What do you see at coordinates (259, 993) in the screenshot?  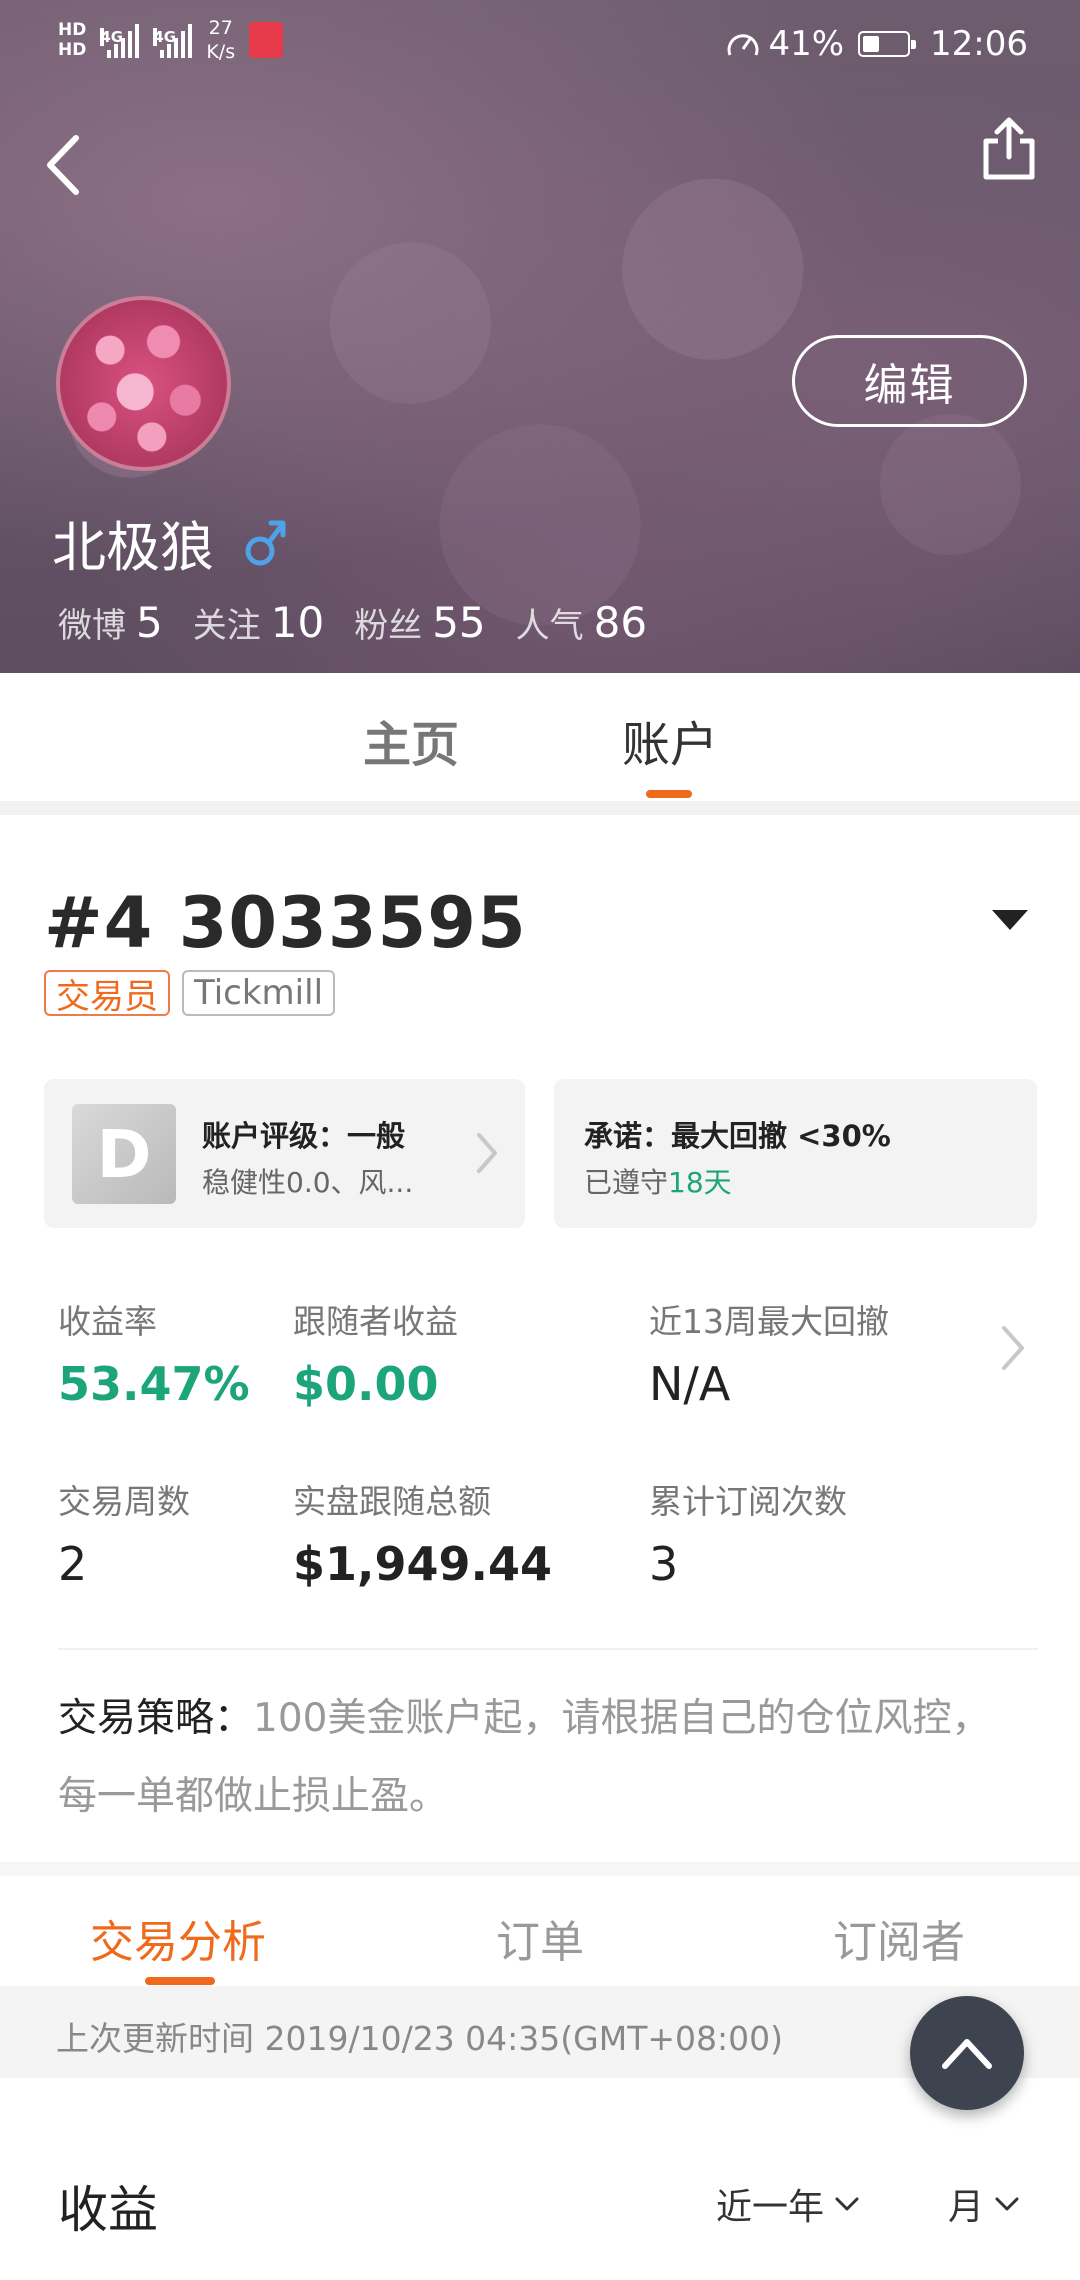 I see `tag-broker: Tickmill` at bounding box center [259, 993].